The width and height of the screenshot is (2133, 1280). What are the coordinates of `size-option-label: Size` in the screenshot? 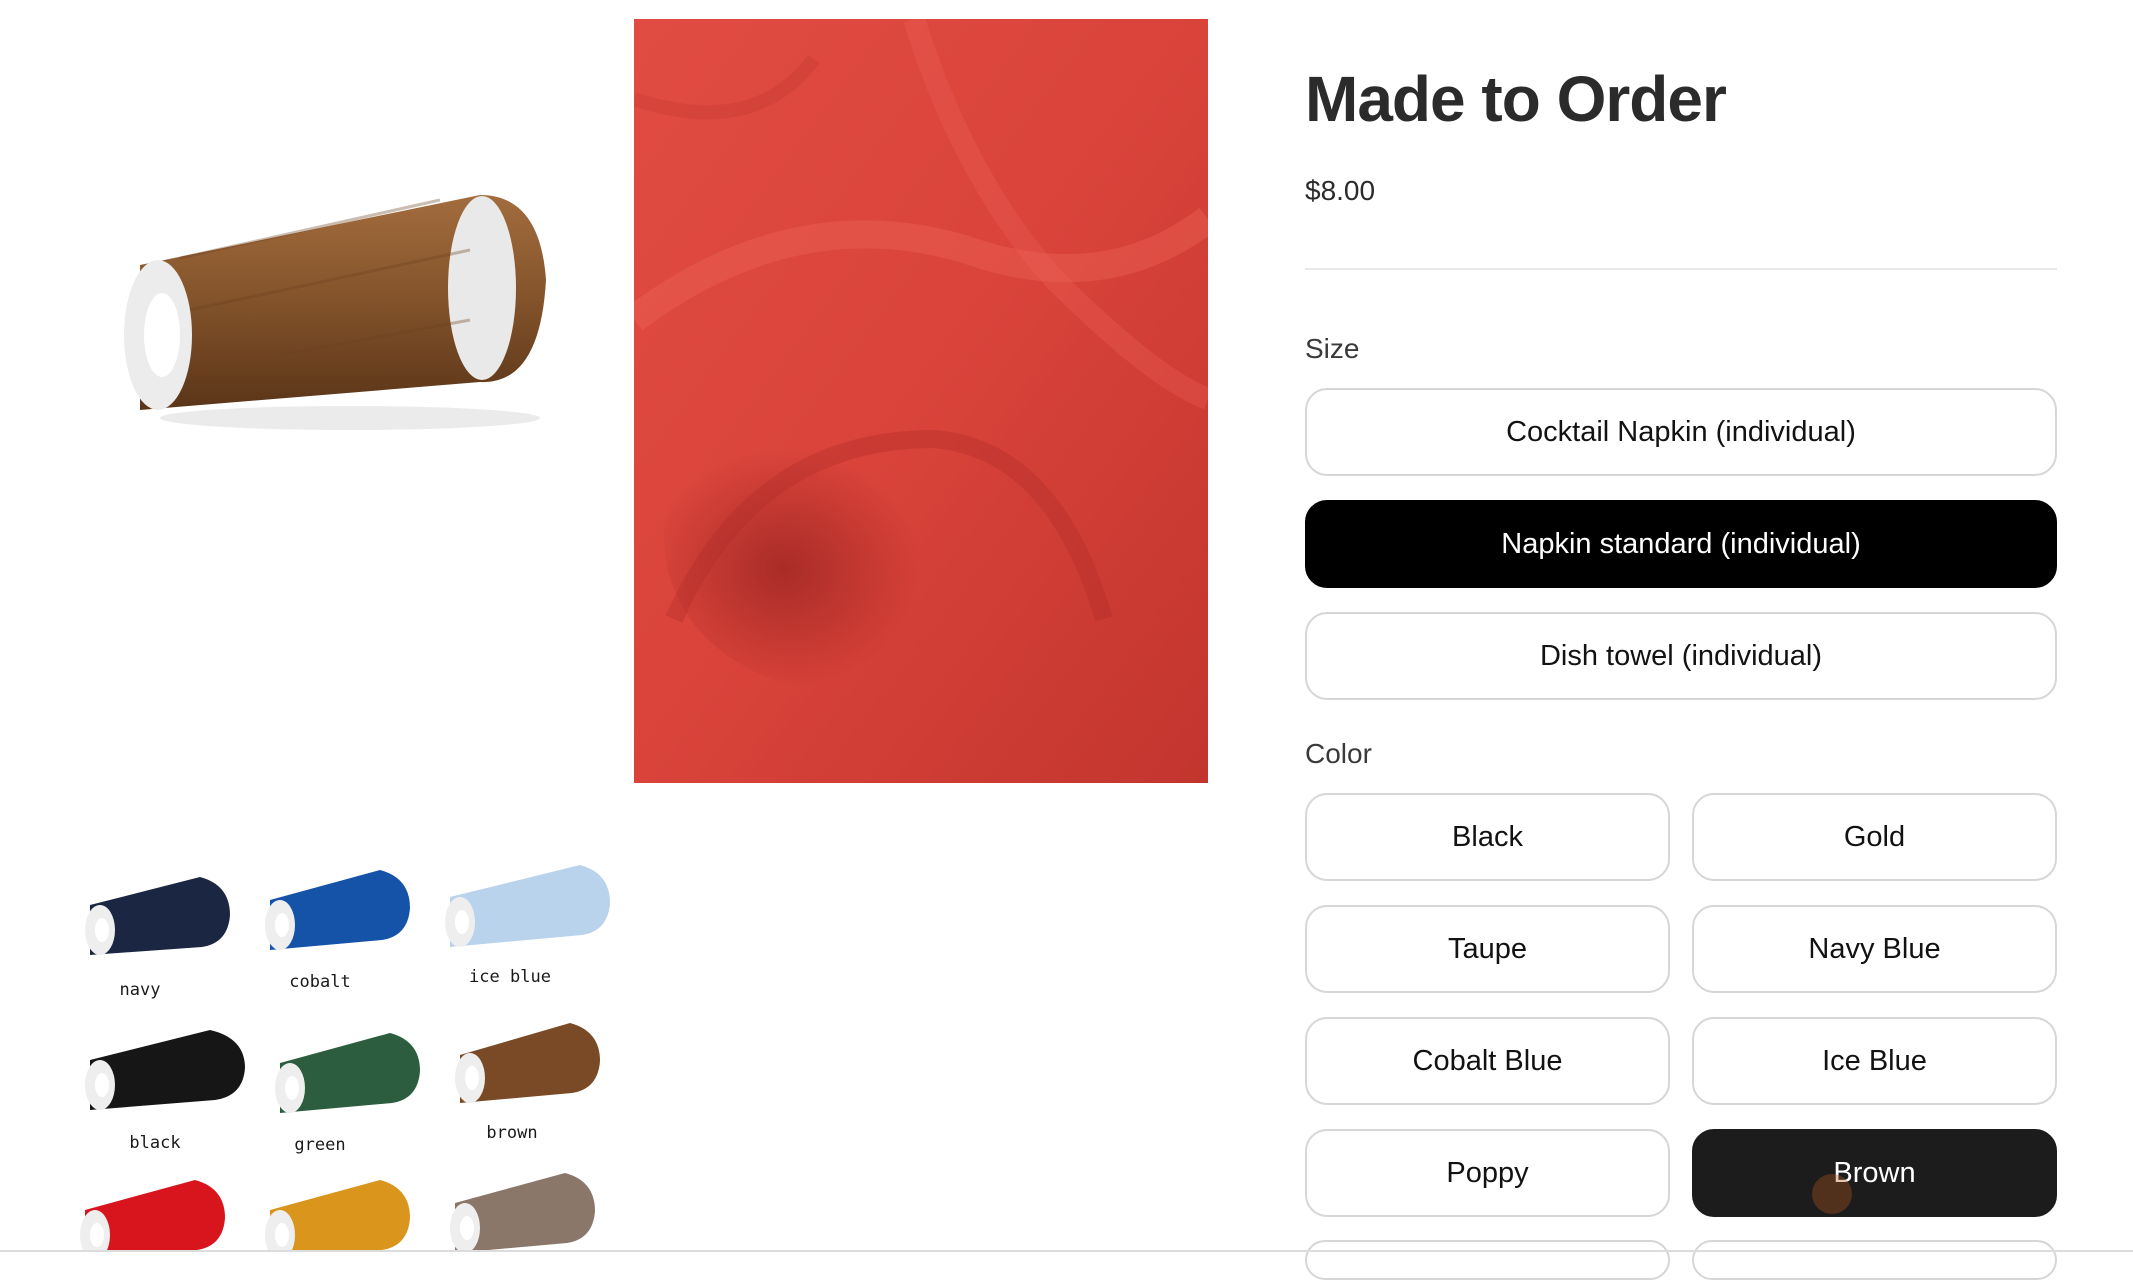 It's located at (1332, 348).